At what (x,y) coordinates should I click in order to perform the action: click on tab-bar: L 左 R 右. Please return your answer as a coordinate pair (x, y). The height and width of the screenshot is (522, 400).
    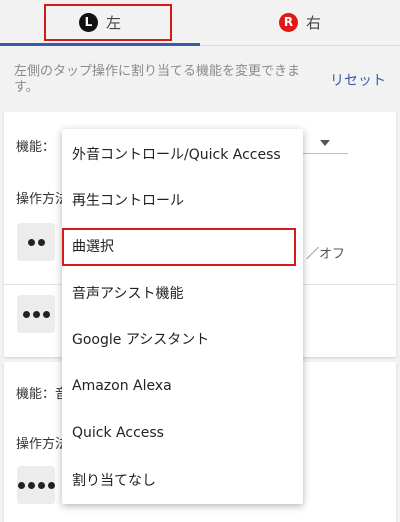
    Looking at the image, I should click on (200, 23).